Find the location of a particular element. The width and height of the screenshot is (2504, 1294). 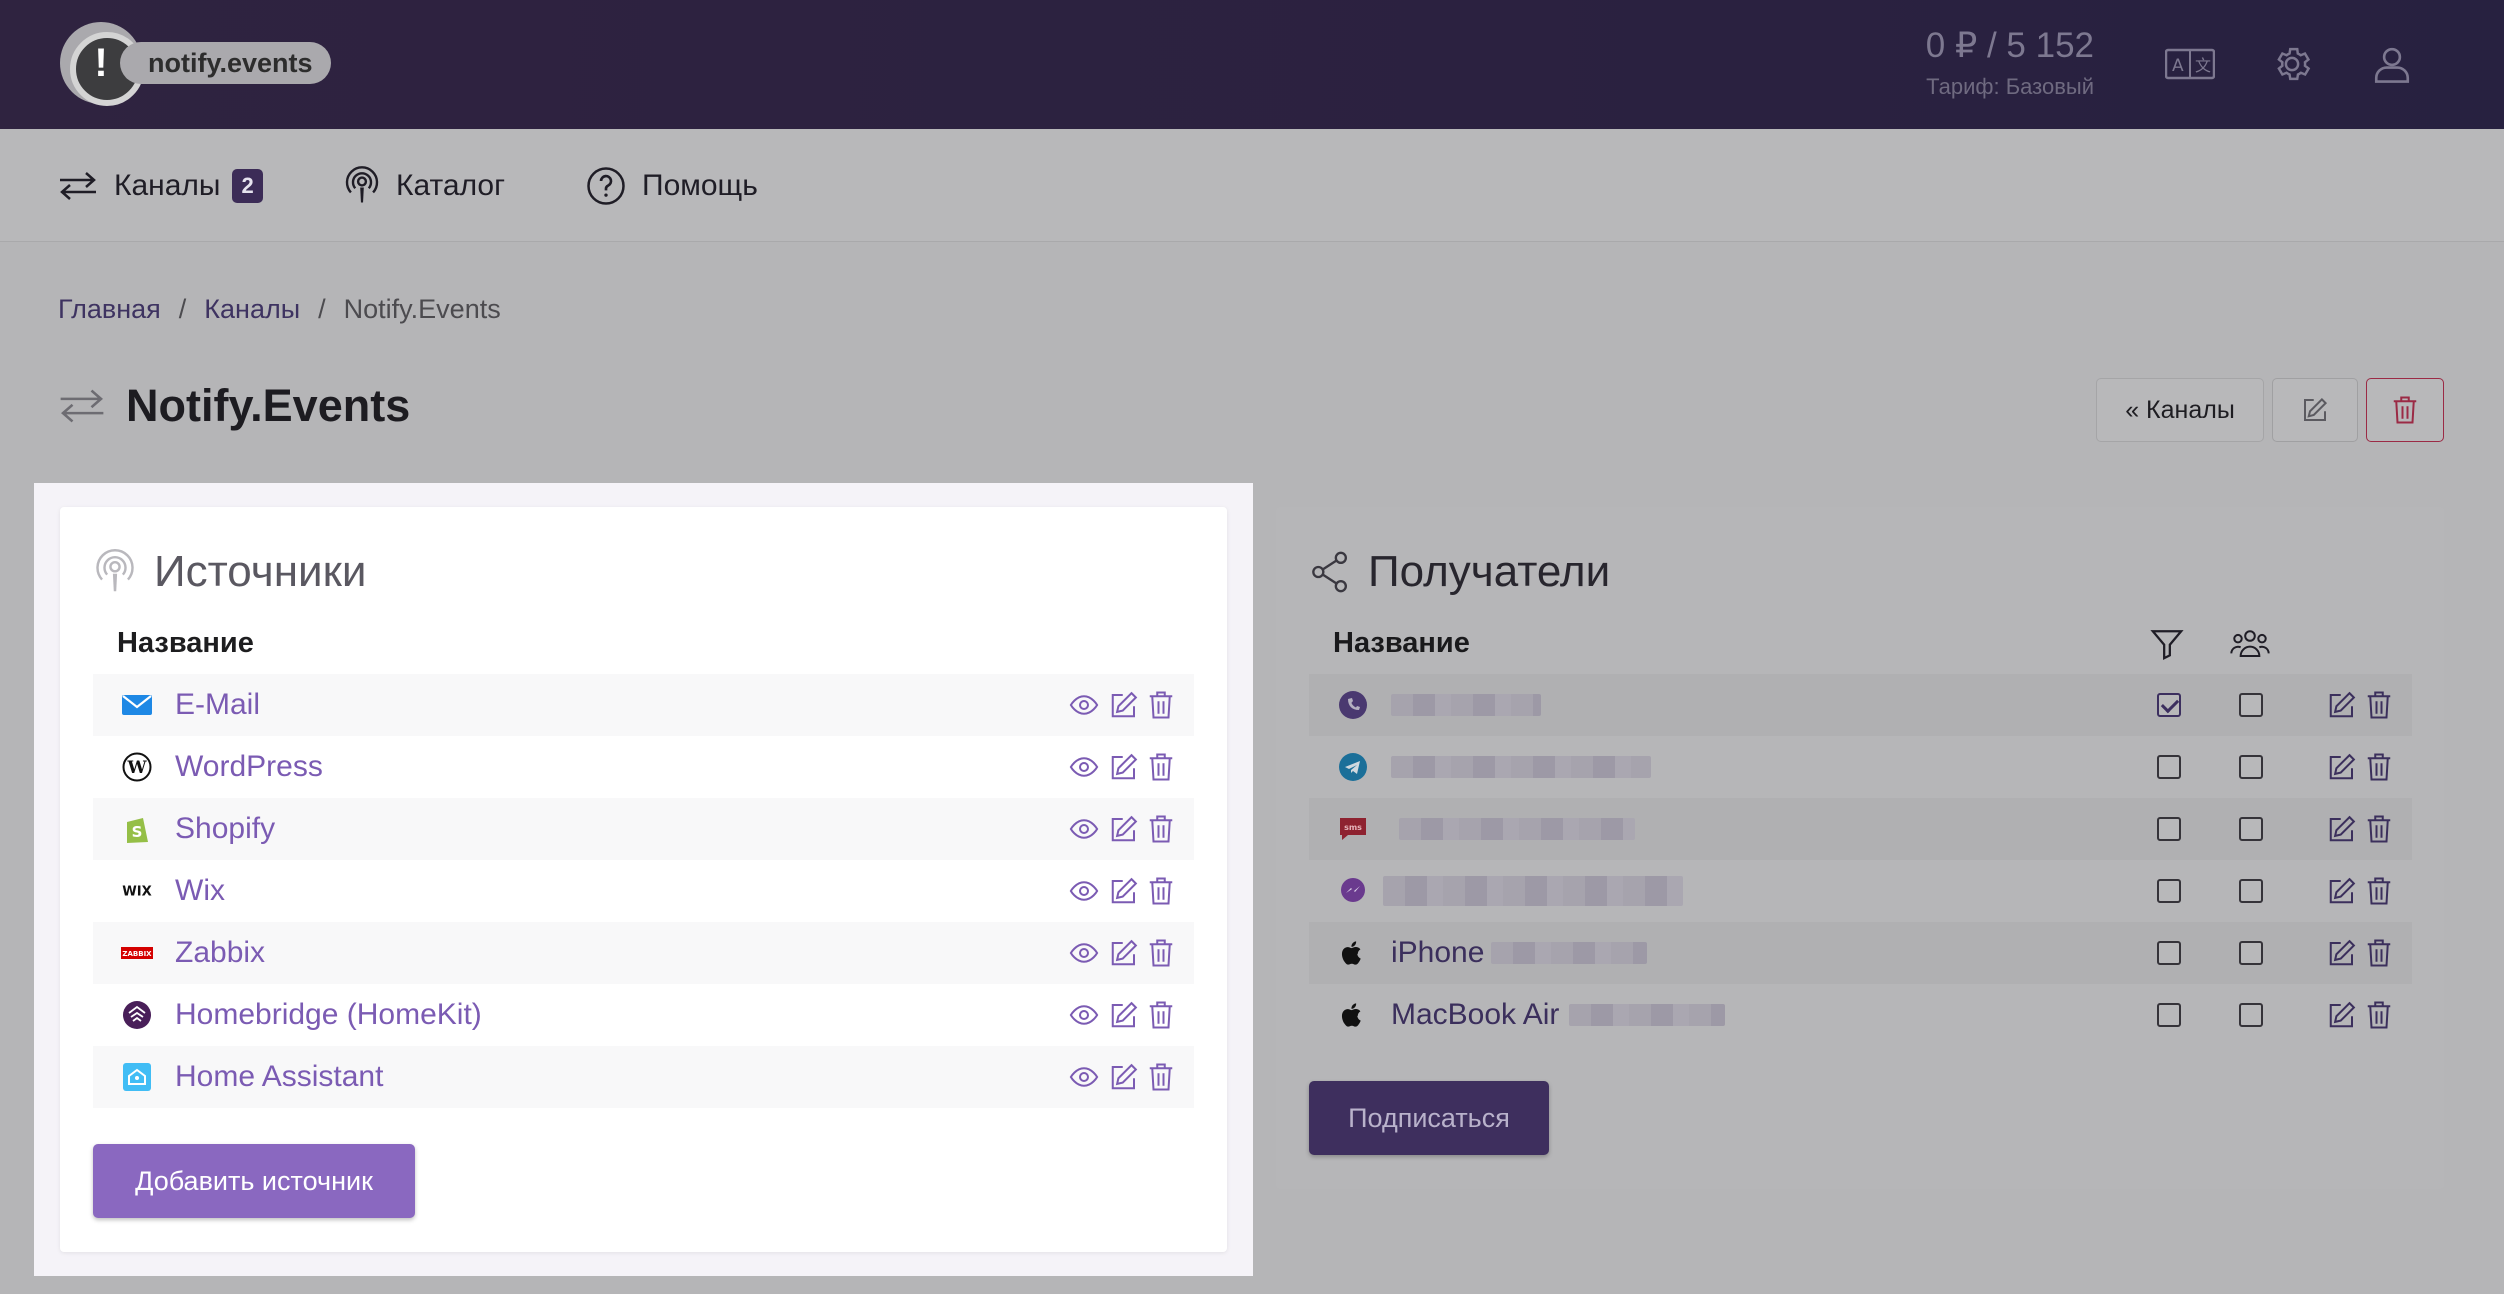

source-row: Homebridge (HomeKit) is located at coordinates (643, 1015).